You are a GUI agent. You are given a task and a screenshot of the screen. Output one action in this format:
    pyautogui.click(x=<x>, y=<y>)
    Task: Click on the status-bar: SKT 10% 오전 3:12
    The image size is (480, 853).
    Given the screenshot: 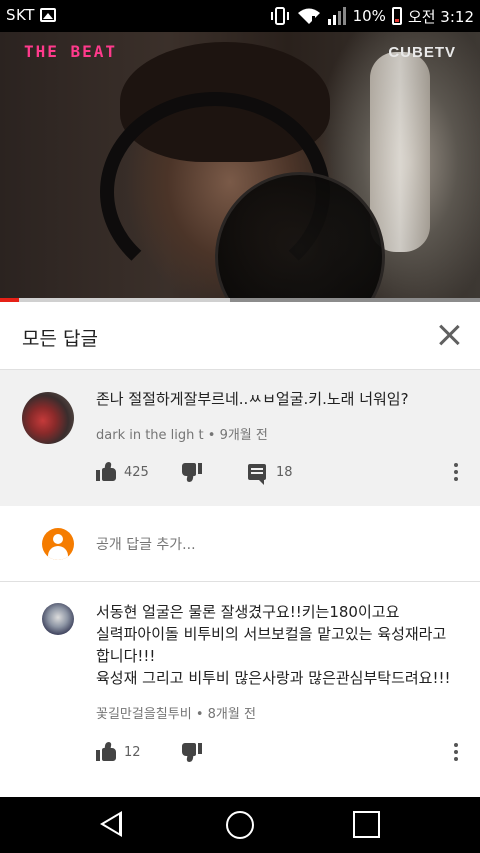 What is the action you would take?
    pyautogui.click(x=240, y=16)
    